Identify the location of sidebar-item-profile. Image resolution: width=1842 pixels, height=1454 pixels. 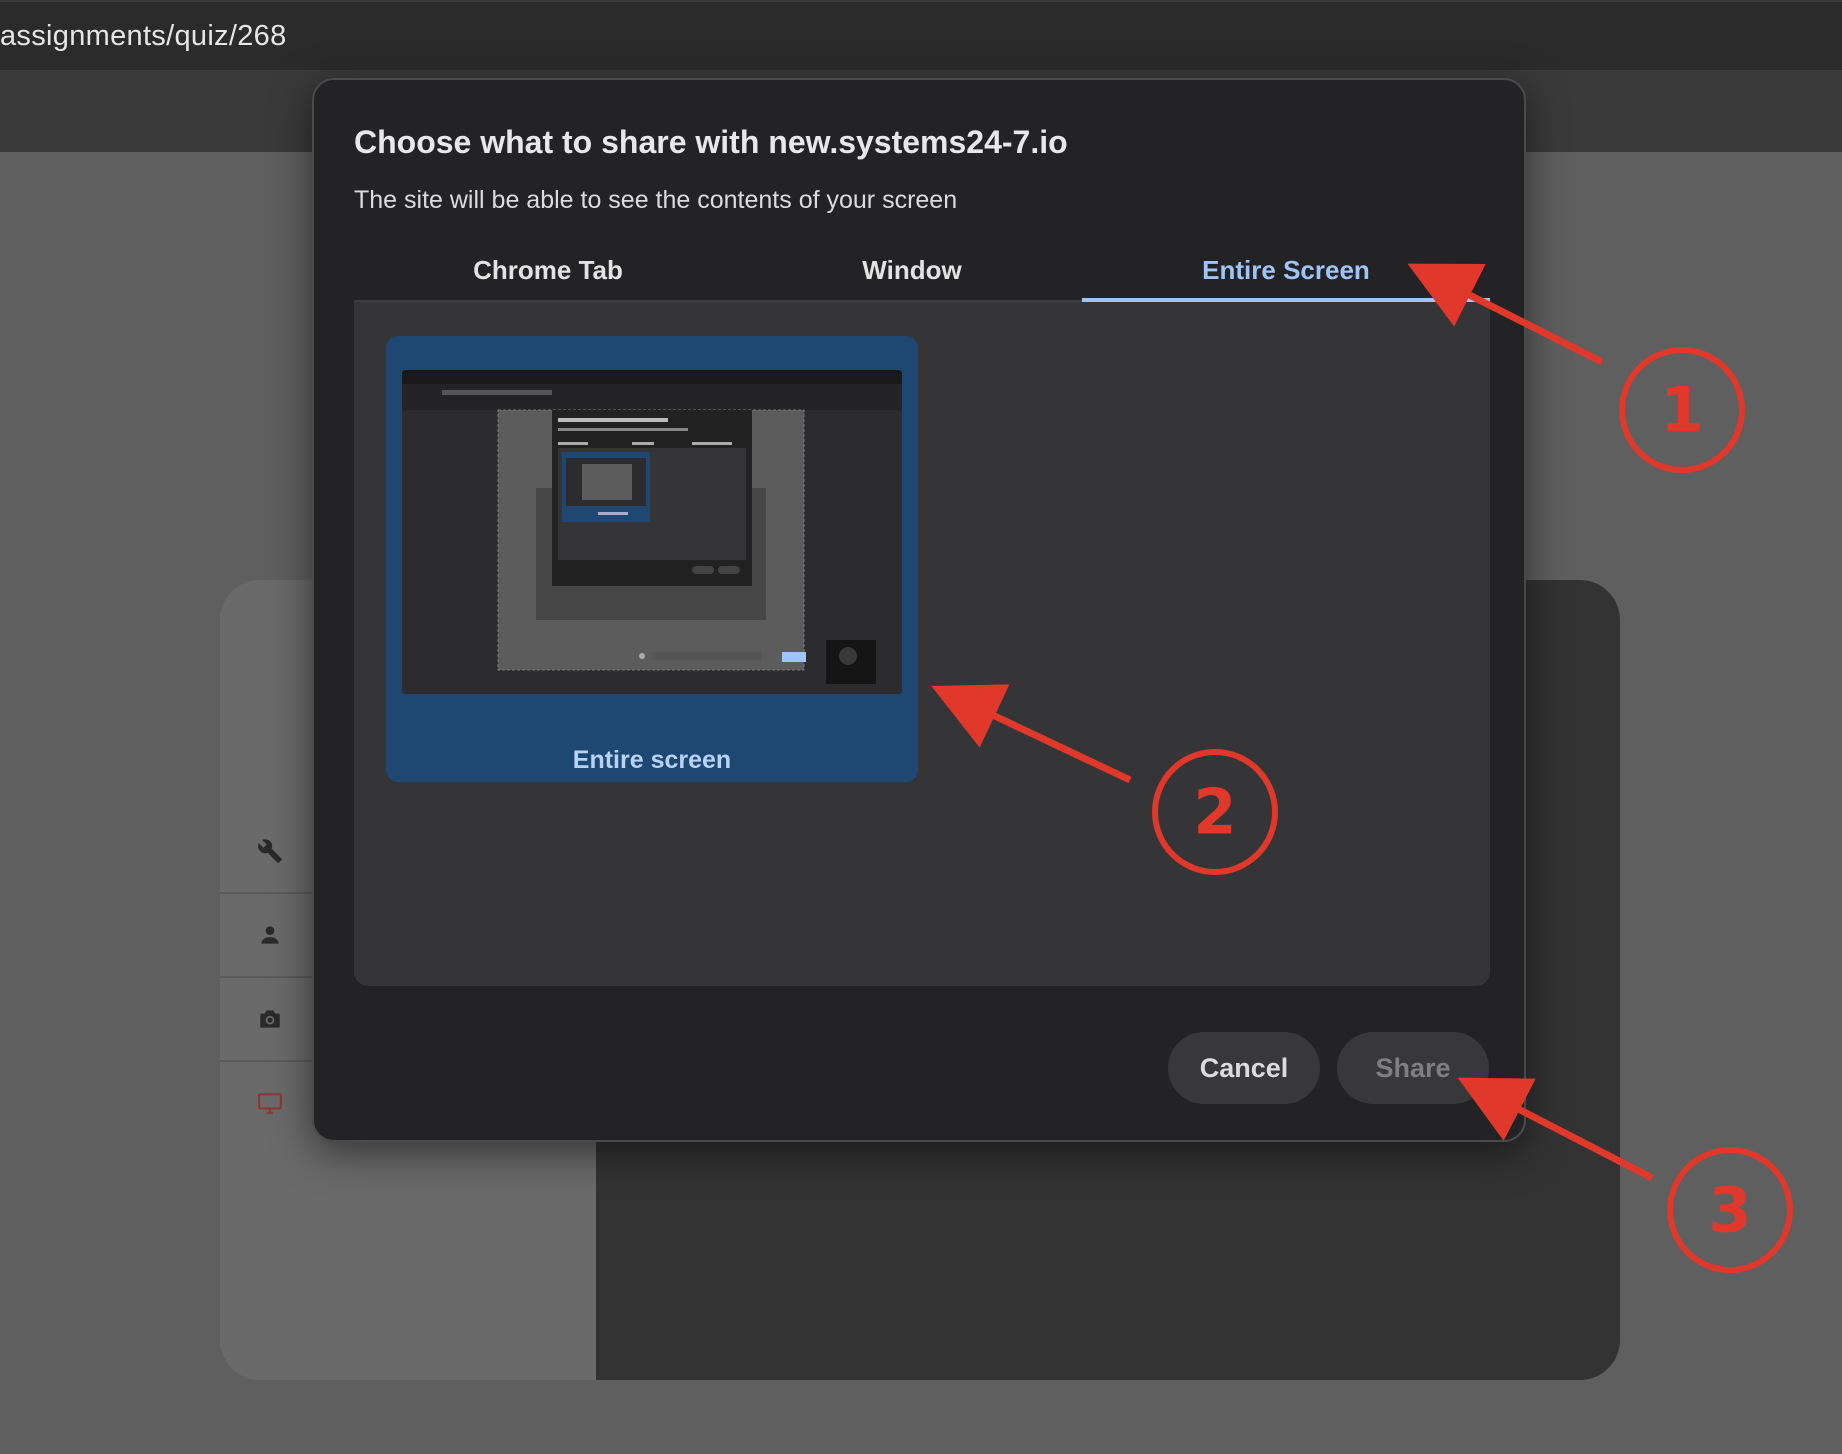
(270, 936).